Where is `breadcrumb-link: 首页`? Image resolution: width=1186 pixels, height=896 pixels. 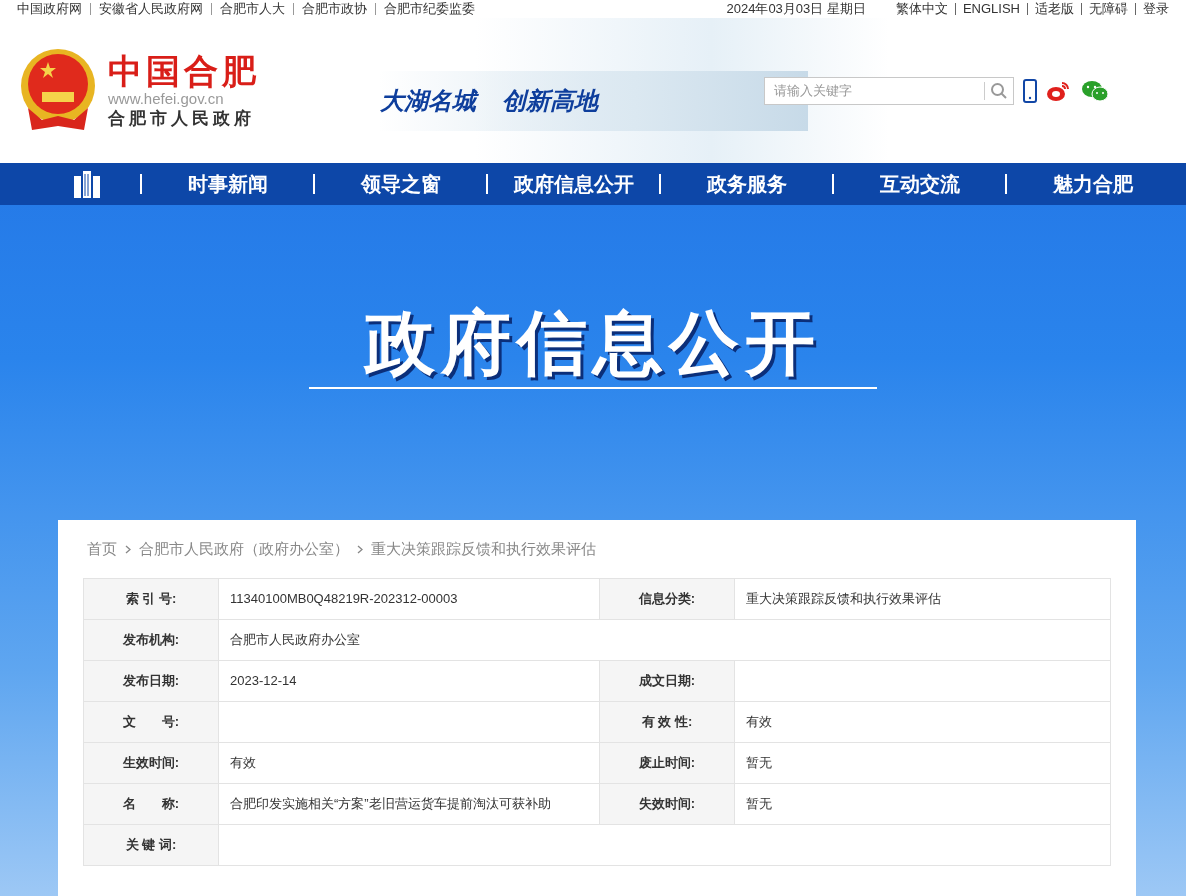 breadcrumb-link: 首页 is located at coordinates (102, 549).